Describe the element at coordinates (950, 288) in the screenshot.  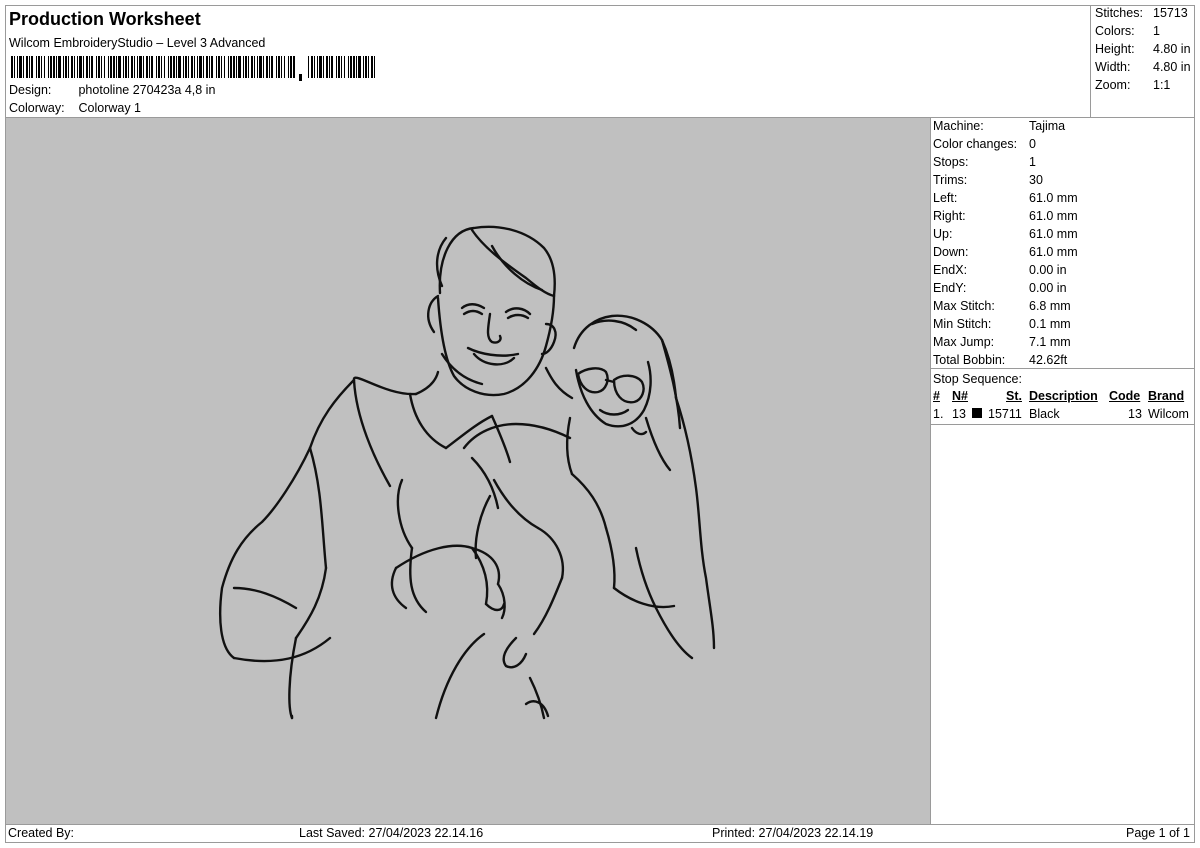
I see `info-label: EndY:` at that location.